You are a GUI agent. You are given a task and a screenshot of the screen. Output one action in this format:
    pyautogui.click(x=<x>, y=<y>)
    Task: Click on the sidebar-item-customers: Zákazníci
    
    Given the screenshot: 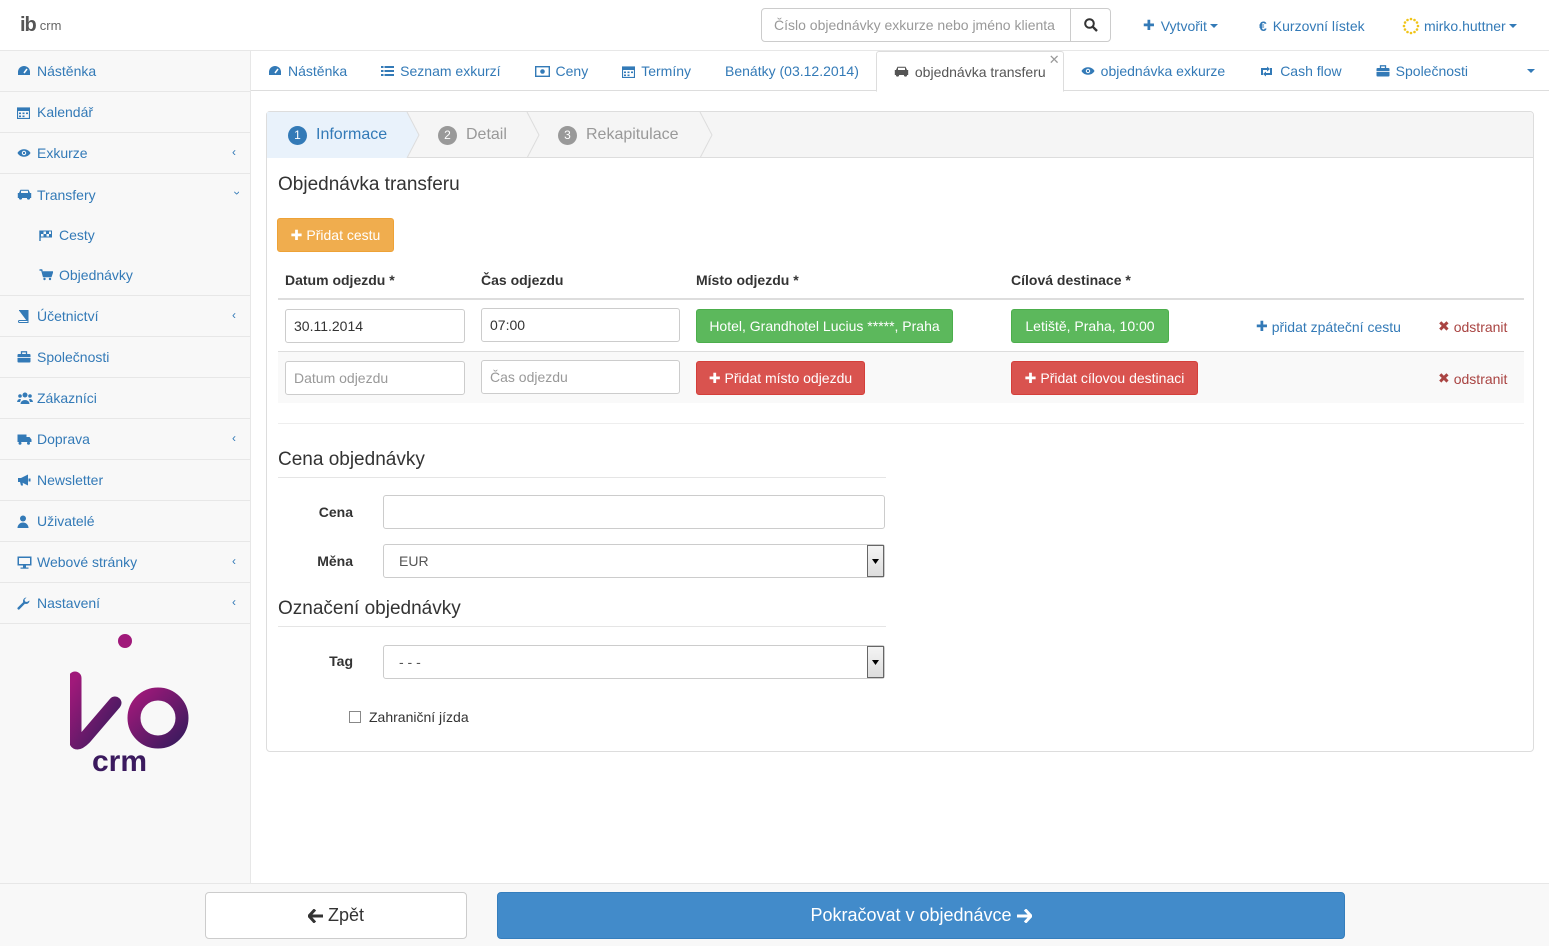 What is the action you would take?
    pyautogui.click(x=125, y=398)
    